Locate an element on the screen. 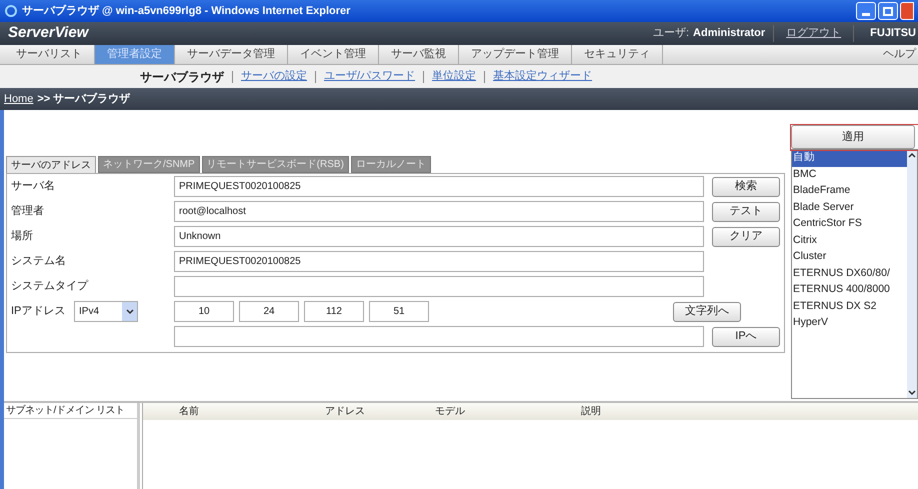  nav-tab: アップデート管理 is located at coordinates (515, 54).